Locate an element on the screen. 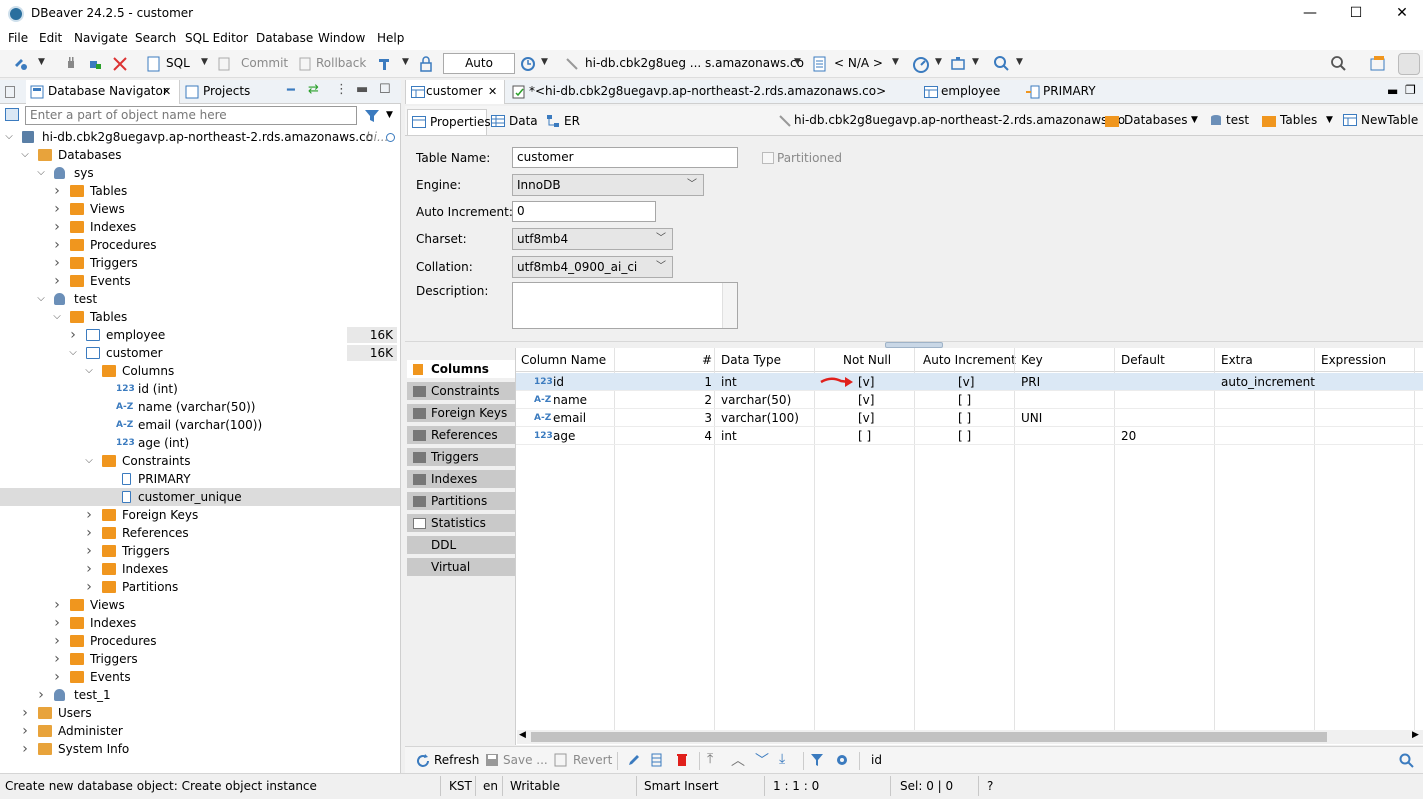 Image resolution: width=1423 pixels, height=799 pixels. col-header-column-name: Column Name is located at coordinates (563, 360).